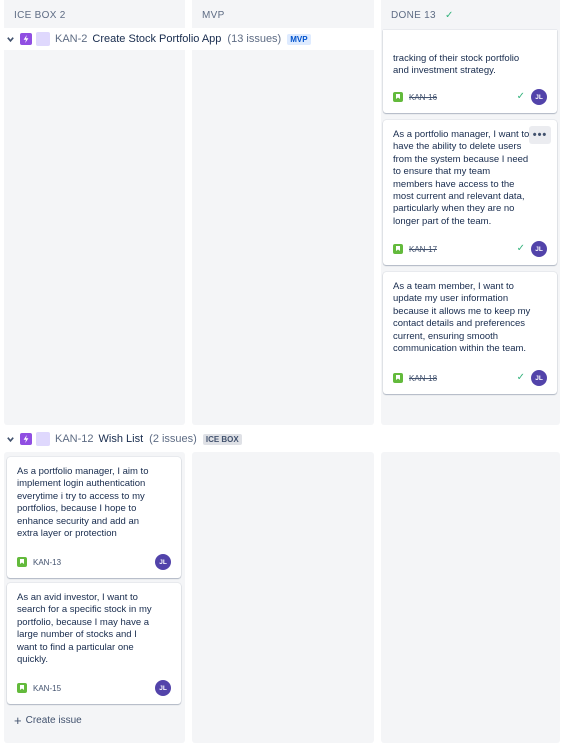 The image size is (563, 743). Describe the element at coordinates (283, 597) in the screenshot. I see `column-mvp-bg-lane2` at that location.